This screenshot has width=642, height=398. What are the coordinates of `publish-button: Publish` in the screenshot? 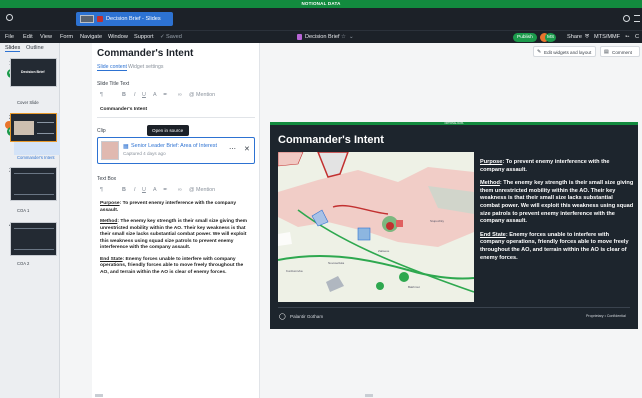 It's located at (525, 37).